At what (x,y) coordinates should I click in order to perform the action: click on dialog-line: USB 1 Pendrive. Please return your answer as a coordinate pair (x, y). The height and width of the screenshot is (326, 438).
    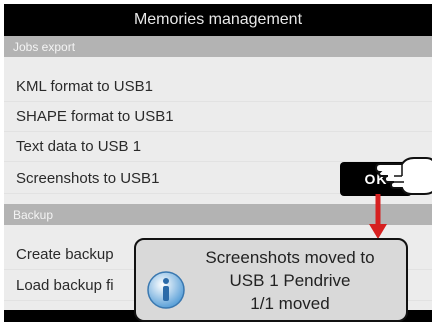
    Looking at the image, I should click on (290, 280).